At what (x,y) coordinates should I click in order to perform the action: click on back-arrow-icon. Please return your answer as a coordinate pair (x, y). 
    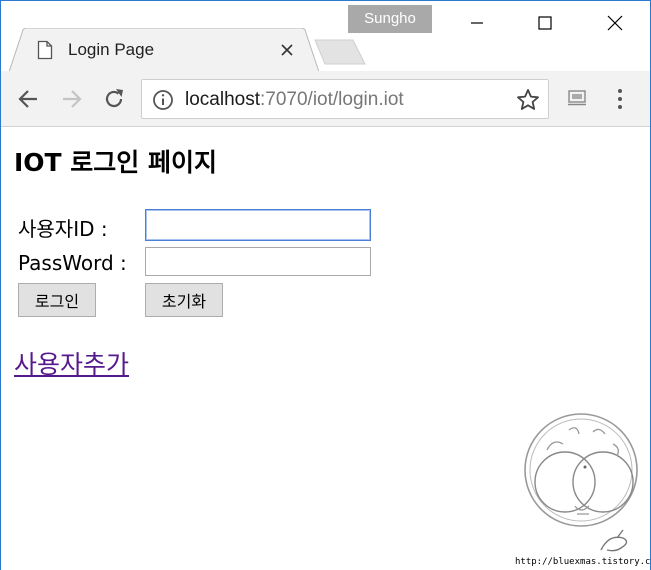
    Looking at the image, I should click on (27, 99).